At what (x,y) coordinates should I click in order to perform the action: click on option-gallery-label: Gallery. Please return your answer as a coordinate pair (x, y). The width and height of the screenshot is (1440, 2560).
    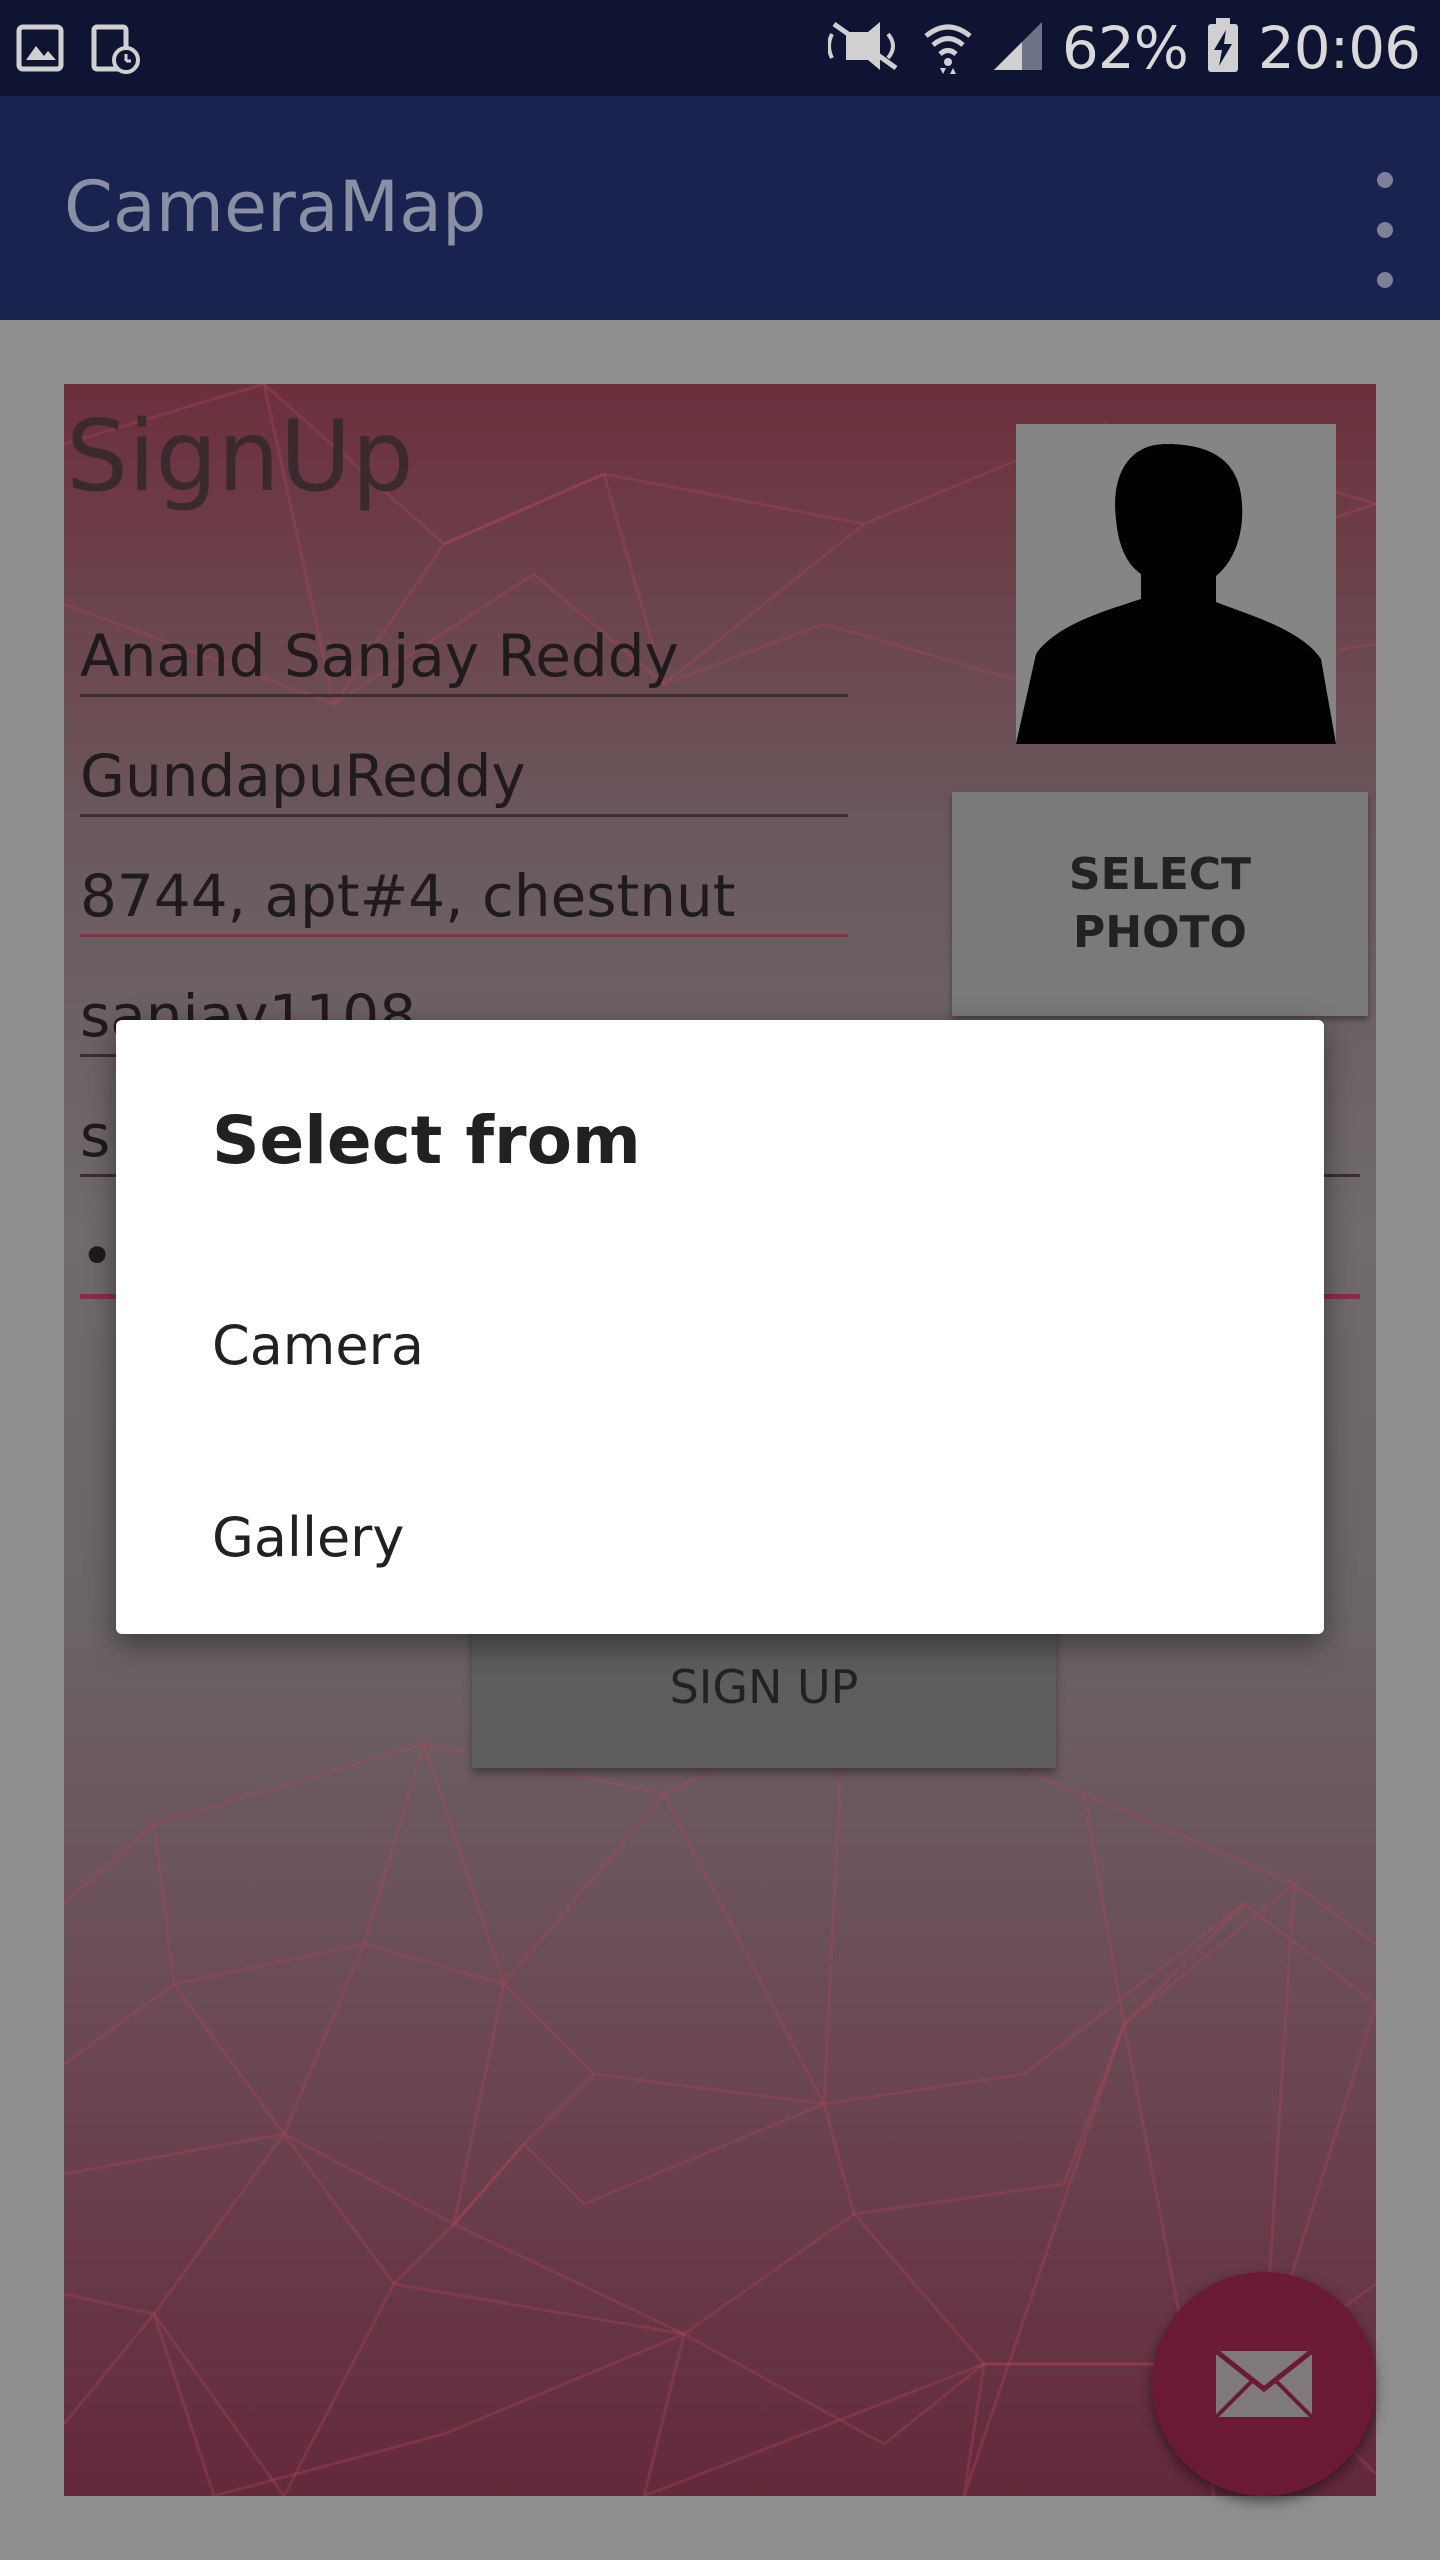
    Looking at the image, I should click on (308, 1537).